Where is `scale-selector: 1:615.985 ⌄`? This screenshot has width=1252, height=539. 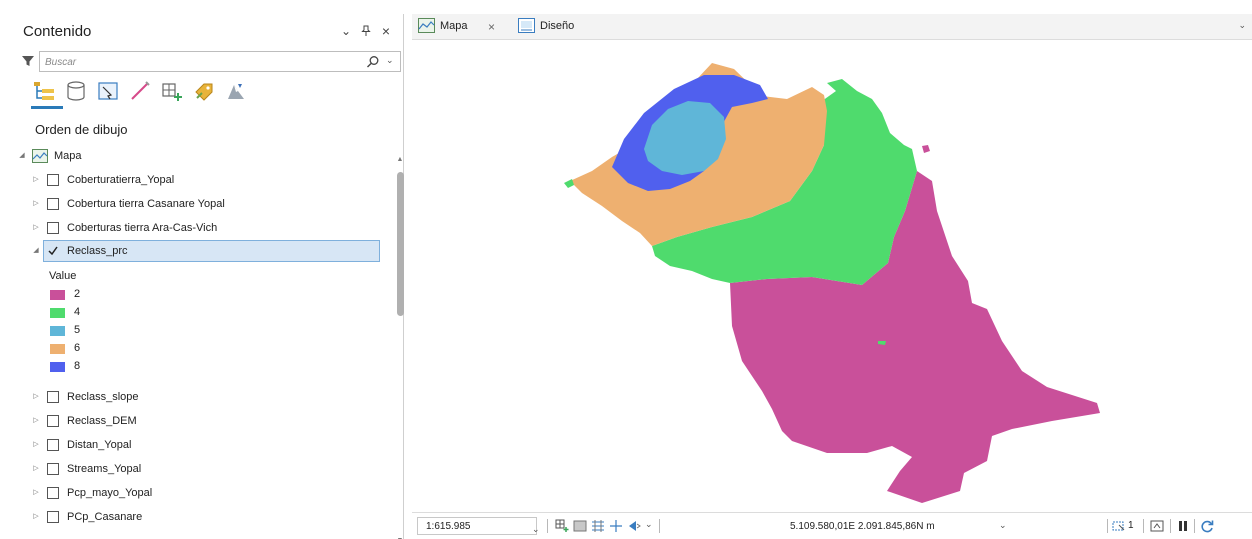 scale-selector: 1:615.985 ⌄ is located at coordinates (478, 526).